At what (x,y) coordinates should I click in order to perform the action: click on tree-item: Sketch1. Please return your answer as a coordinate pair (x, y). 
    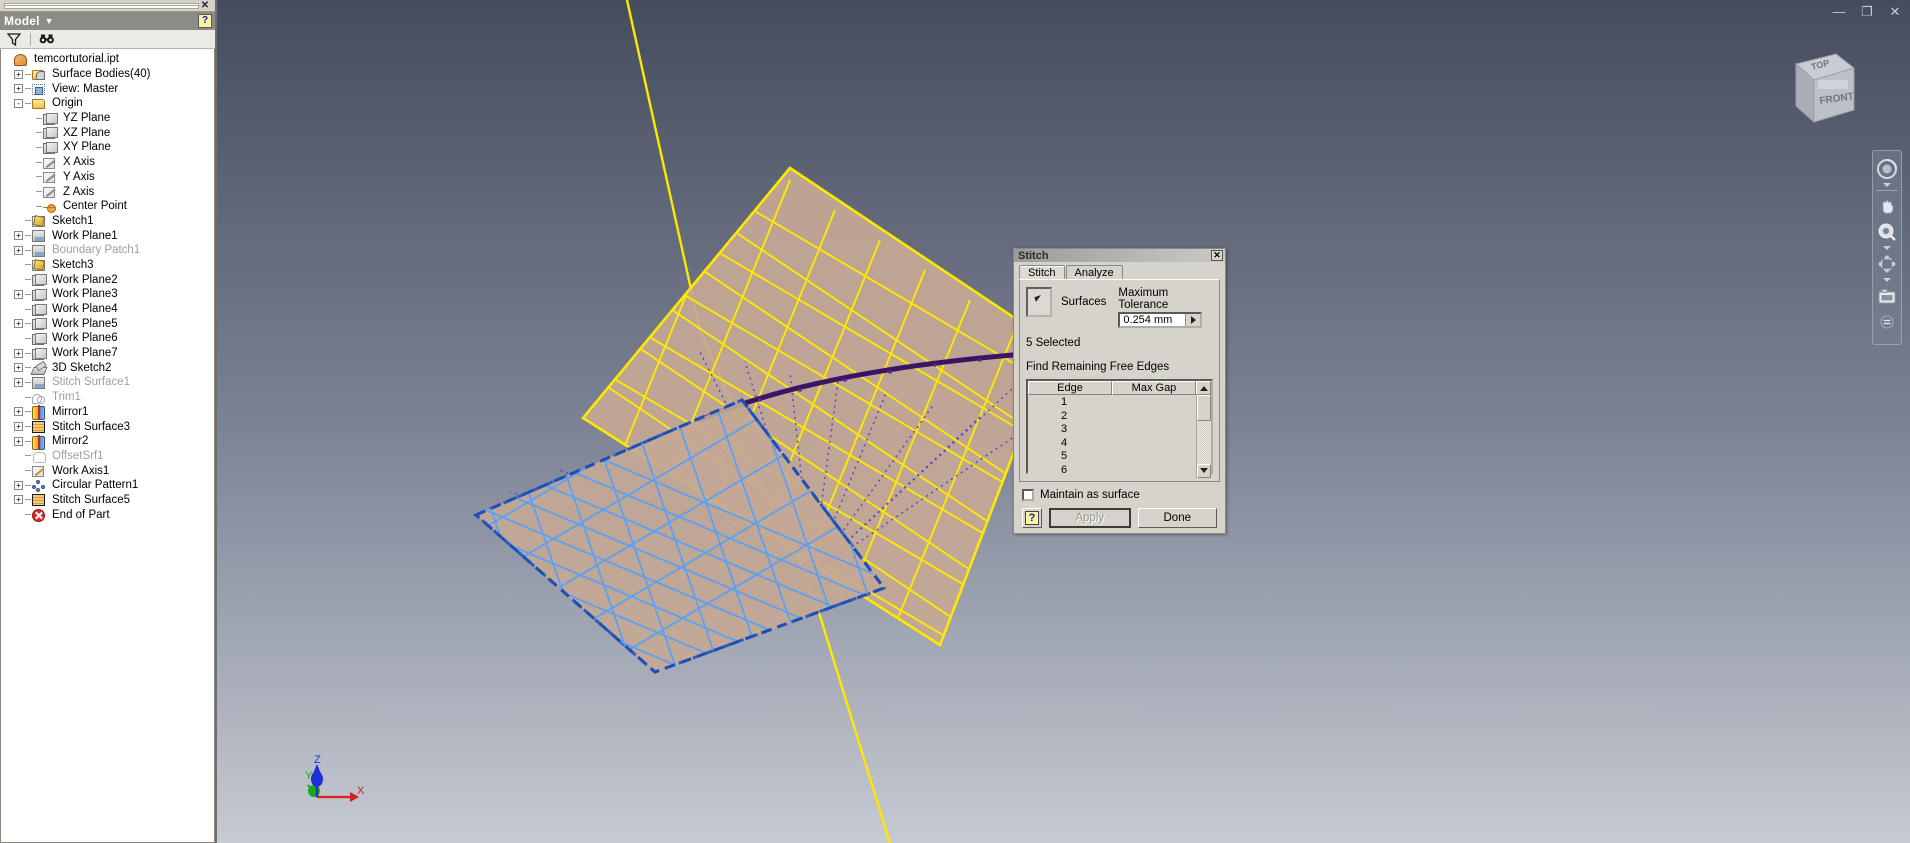
    Looking at the image, I should click on (107, 221).